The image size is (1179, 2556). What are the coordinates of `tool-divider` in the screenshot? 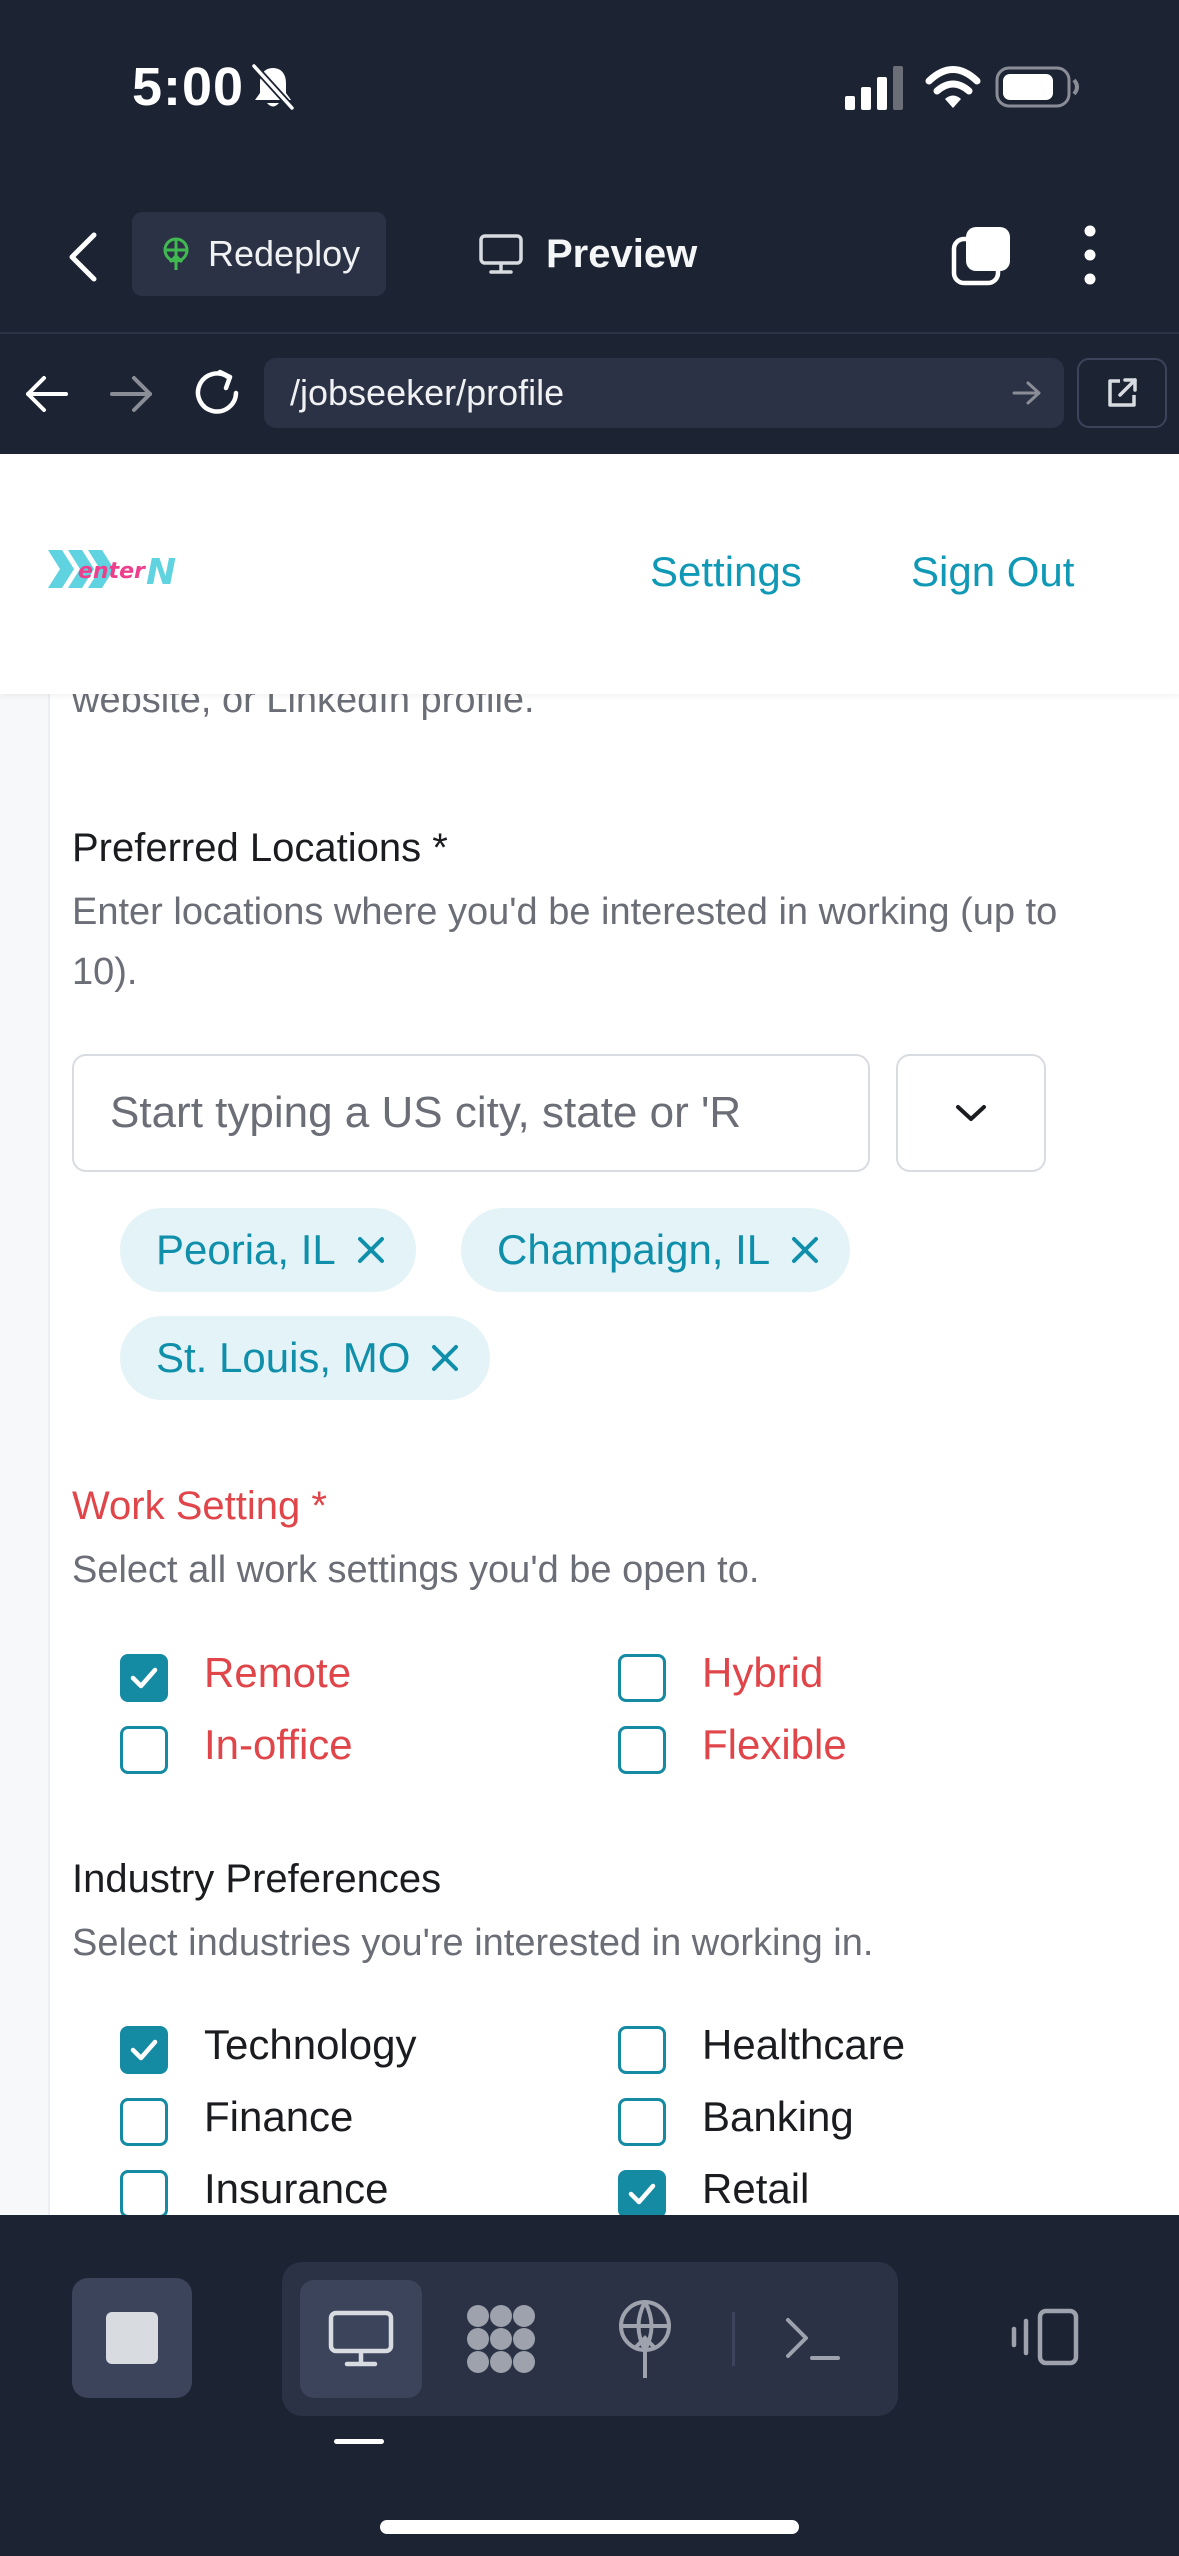 It's located at (733, 2339).